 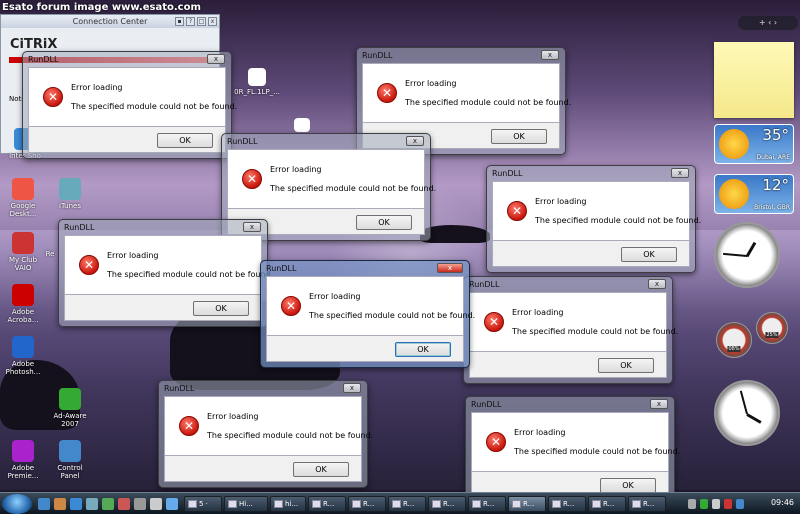 I want to click on start-button, so click(x=17, y=504).